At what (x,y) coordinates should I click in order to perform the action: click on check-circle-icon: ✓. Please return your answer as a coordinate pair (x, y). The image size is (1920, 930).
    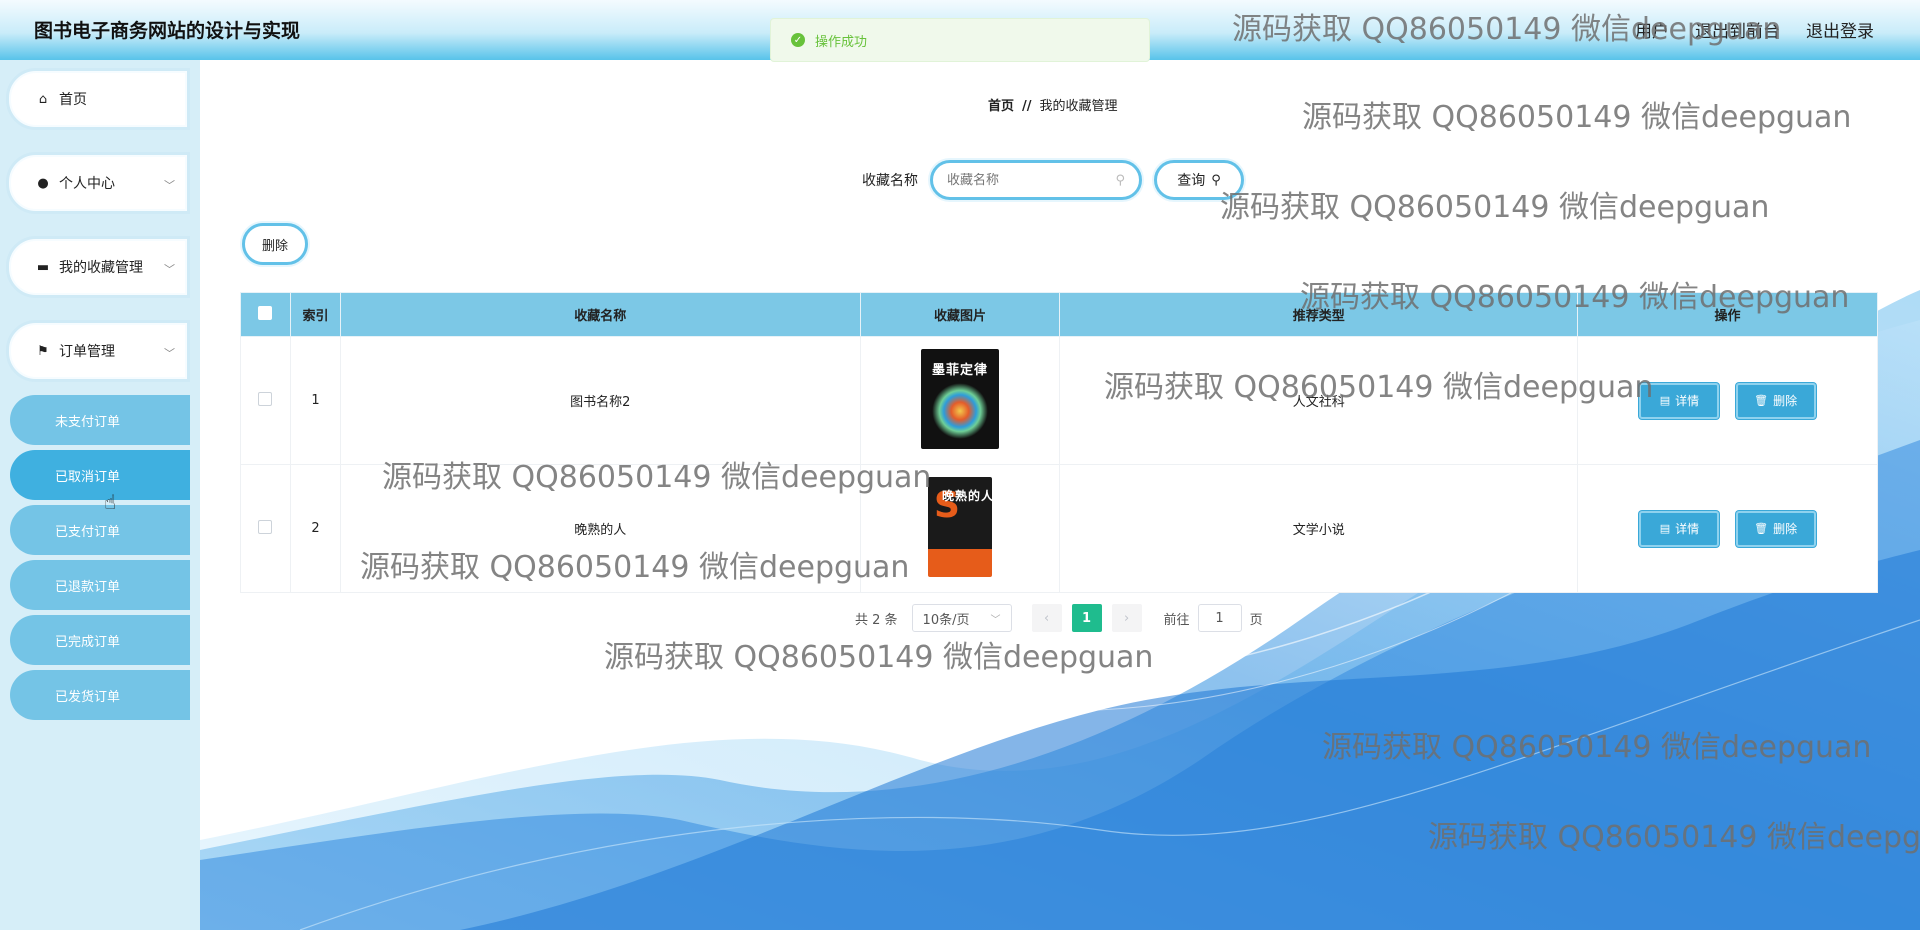
    Looking at the image, I should click on (798, 40).